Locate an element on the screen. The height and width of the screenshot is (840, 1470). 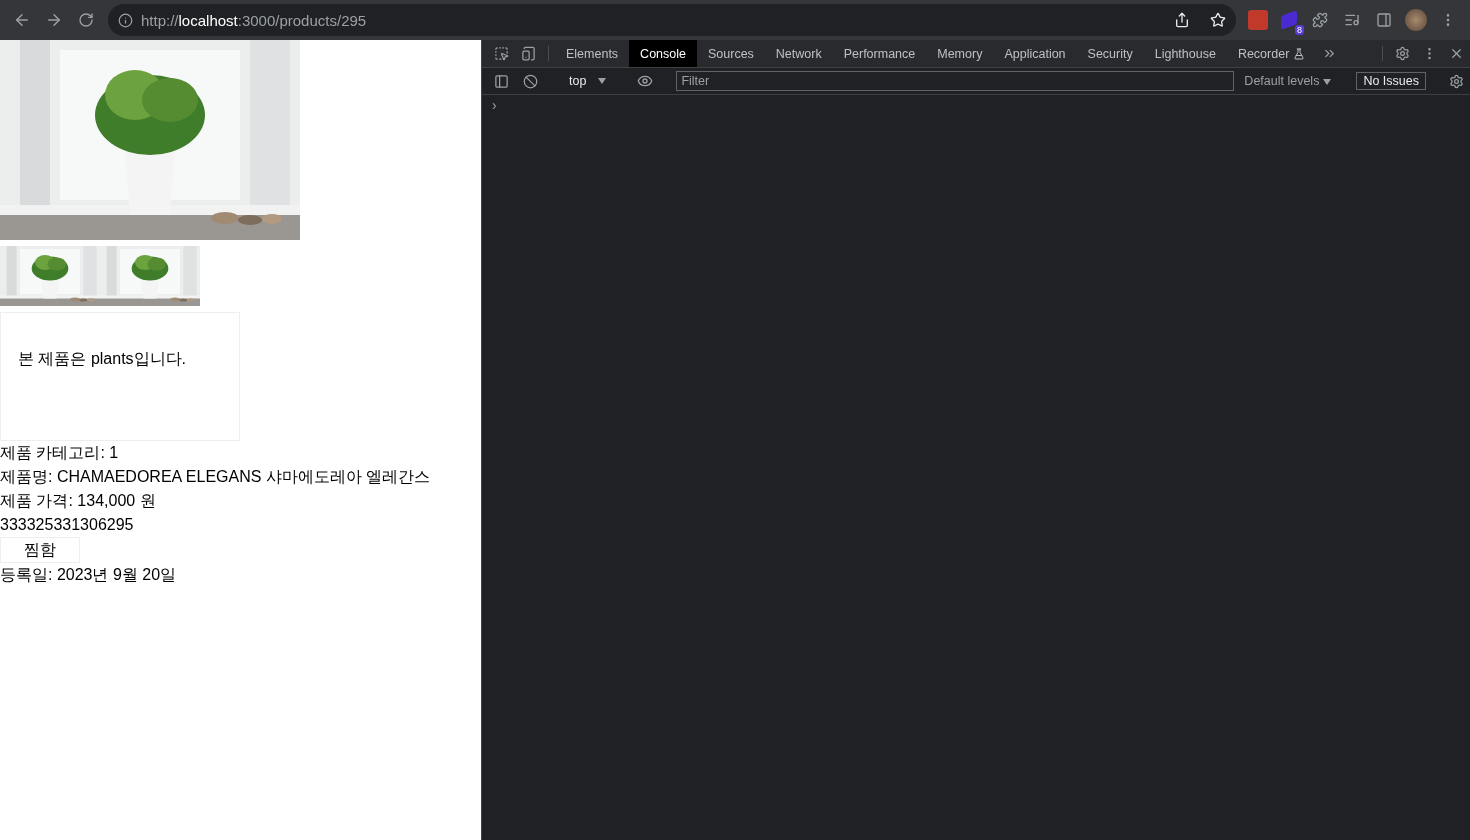
product-info-text: 333325331306295 is located at coordinates (67, 525).